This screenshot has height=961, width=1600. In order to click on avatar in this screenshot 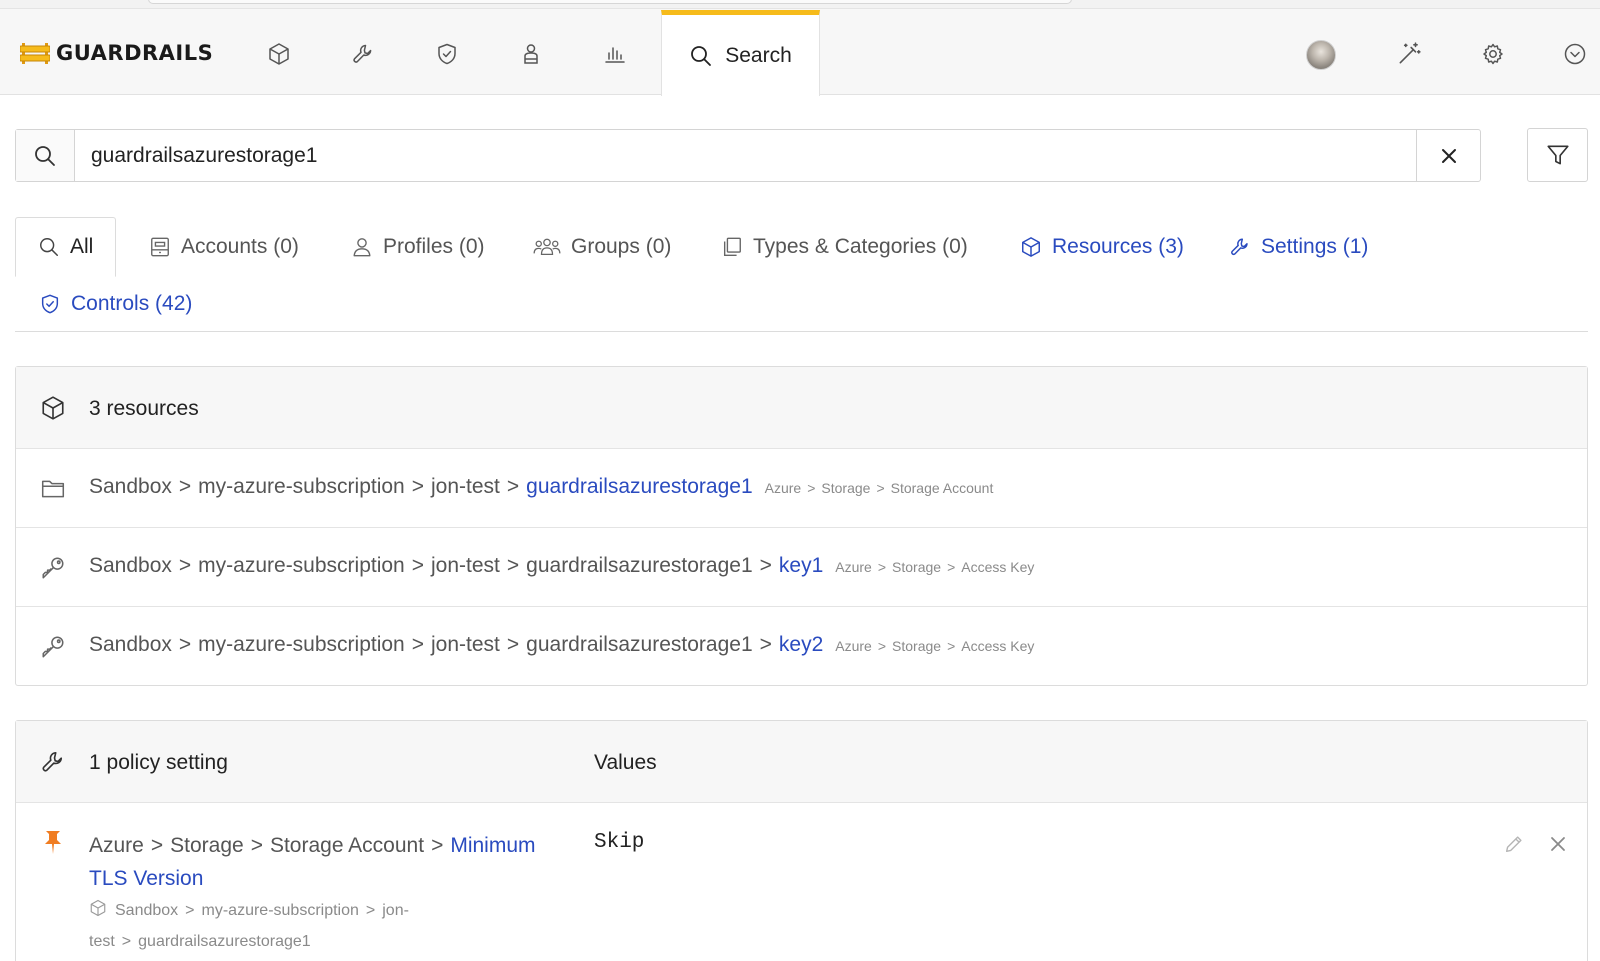, I will do `click(1321, 55)`.